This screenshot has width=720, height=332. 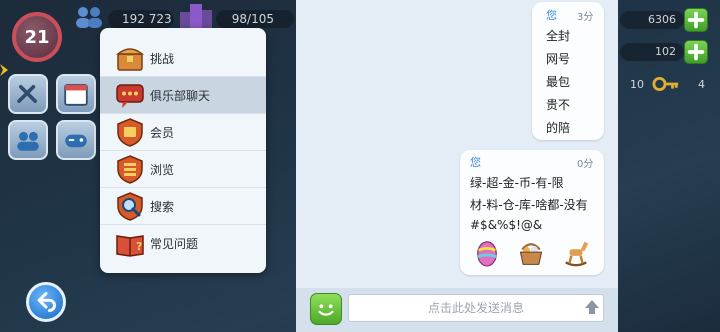 I want to click on message-placeholder: 点击此处发送消息, so click(x=475, y=308).